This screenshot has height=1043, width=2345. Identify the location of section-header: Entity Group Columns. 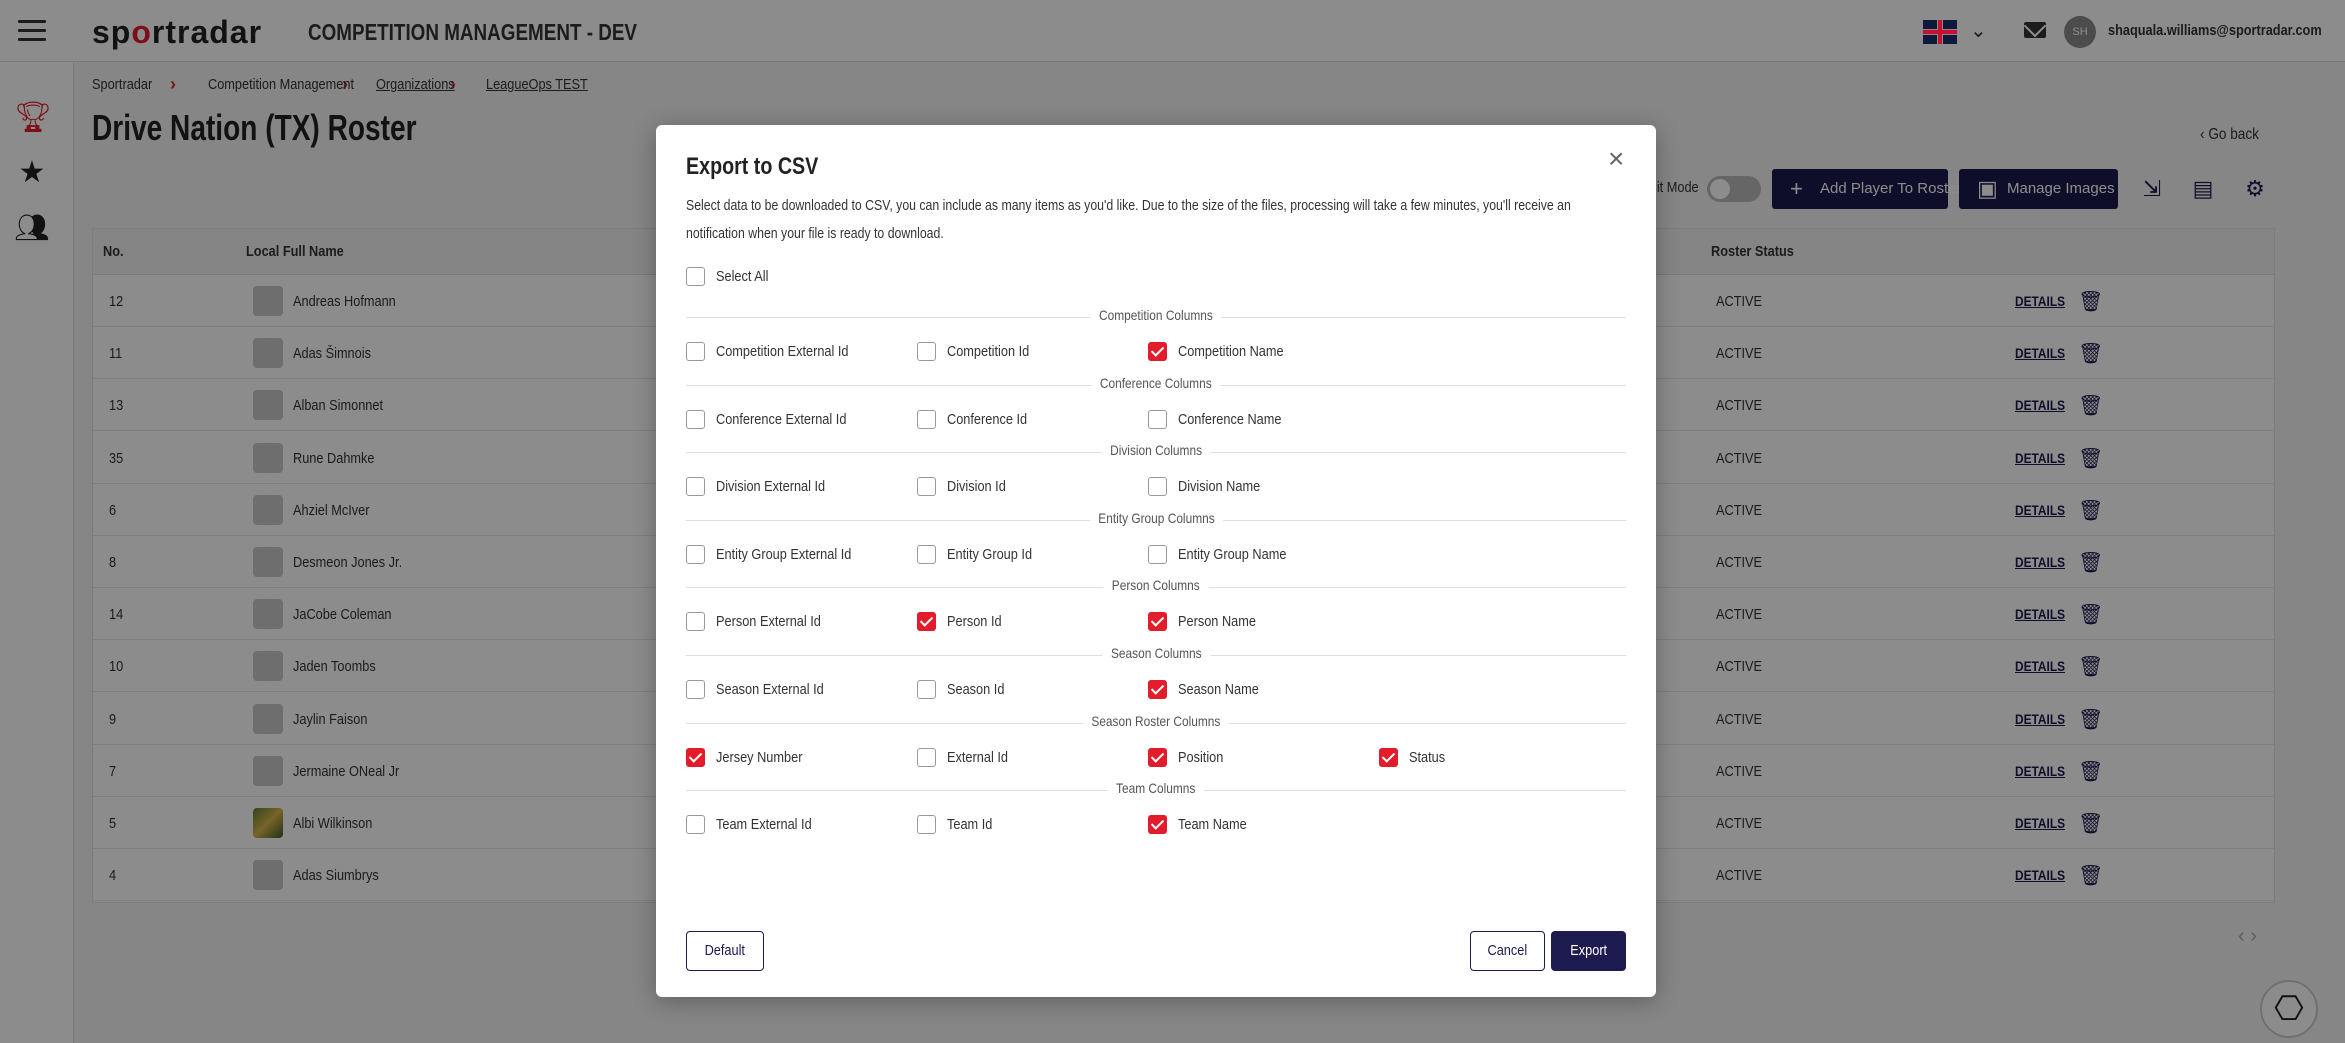
(1156, 519).